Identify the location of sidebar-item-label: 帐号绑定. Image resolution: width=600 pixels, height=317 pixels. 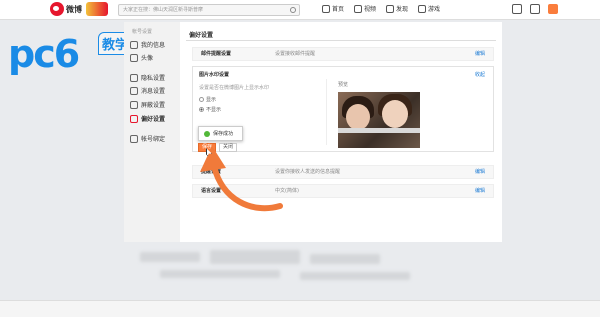
(153, 139).